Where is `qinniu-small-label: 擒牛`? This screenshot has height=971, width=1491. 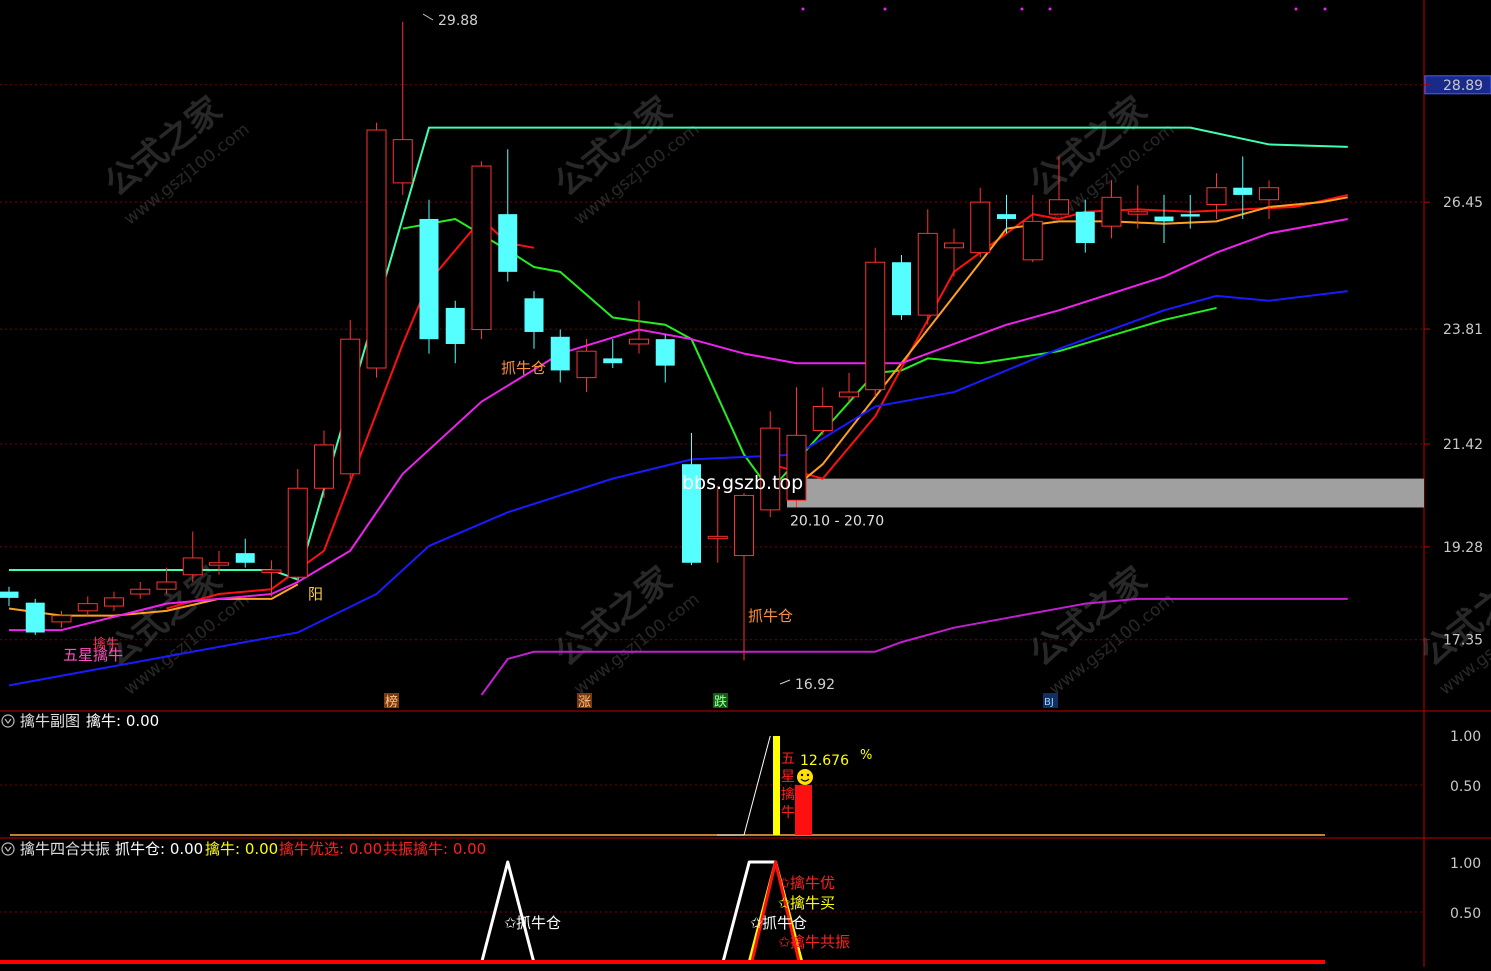
qinniu-small-label: 擒牛 is located at coordinates (106, 644).